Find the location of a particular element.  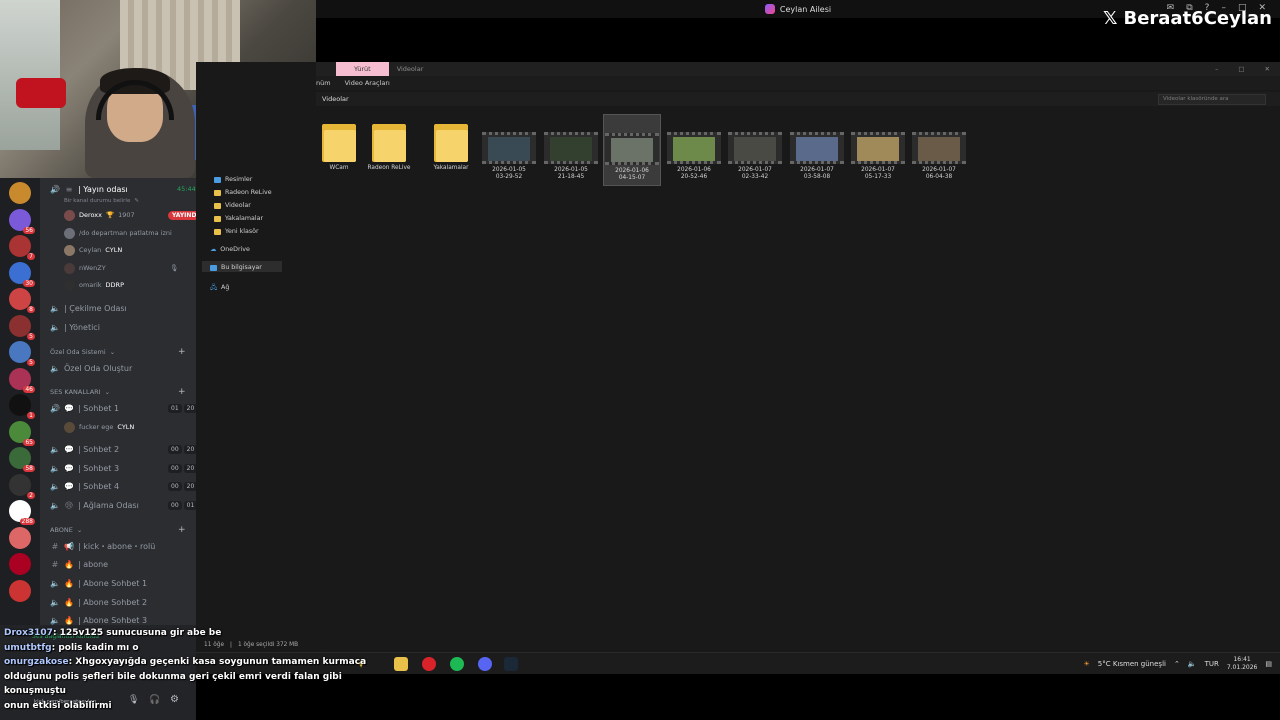

voice-user: fucker ege CYLN is located at coordinates (99, 427).